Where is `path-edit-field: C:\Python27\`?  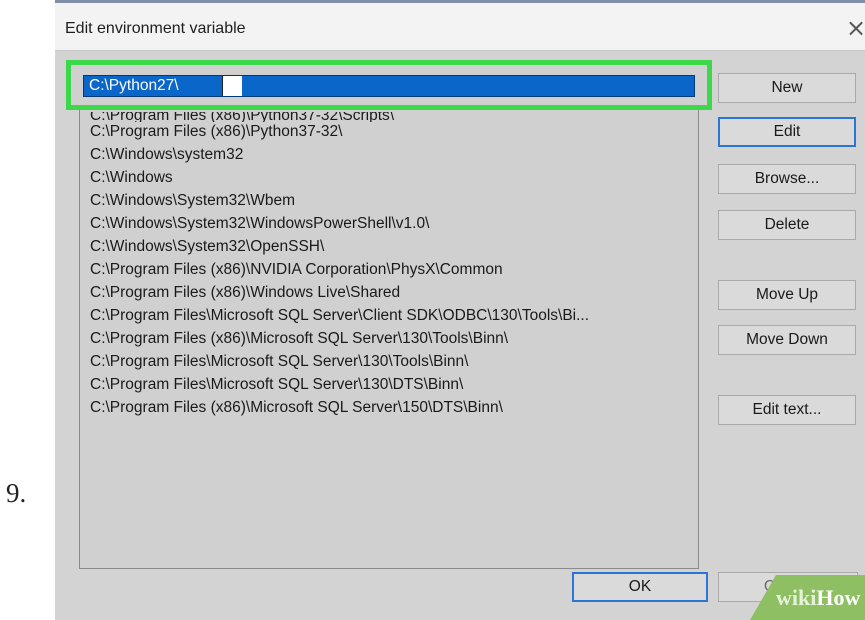
path-edit-field: C:\Python27\ is located at coordinates (389, 86).